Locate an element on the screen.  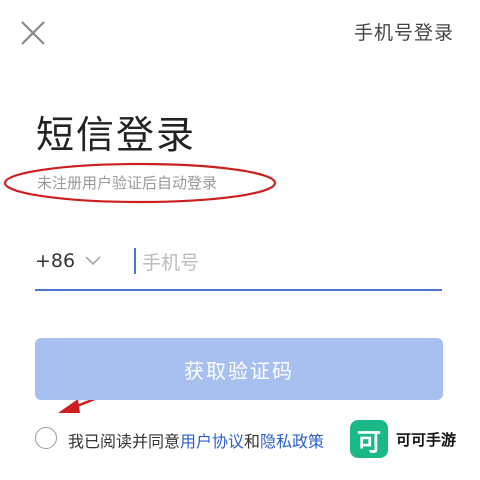
phone-input is located at coordinates (292, 263).